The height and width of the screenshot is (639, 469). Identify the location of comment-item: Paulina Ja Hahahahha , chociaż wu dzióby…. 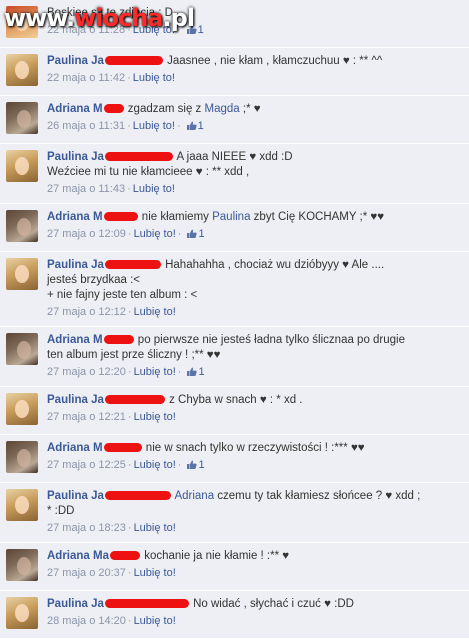
(234, 289).